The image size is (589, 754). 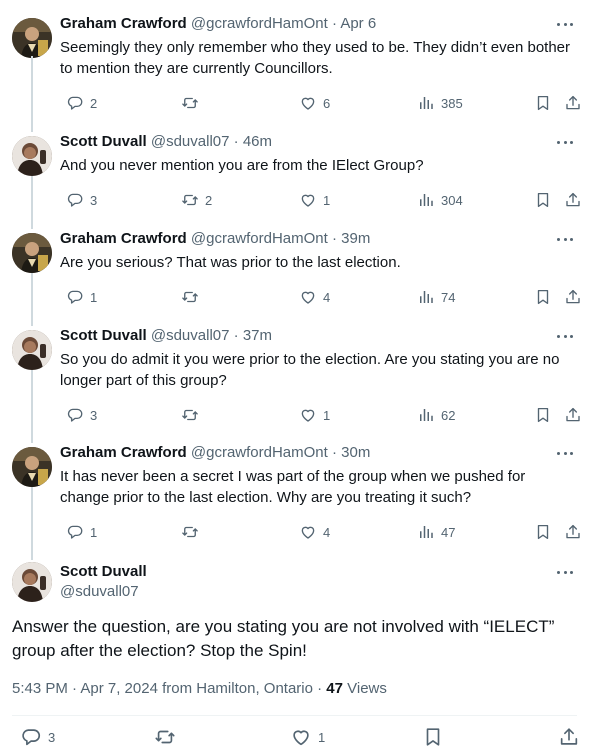 I want to click on repost-button: 2, so click(x=193, y=200).